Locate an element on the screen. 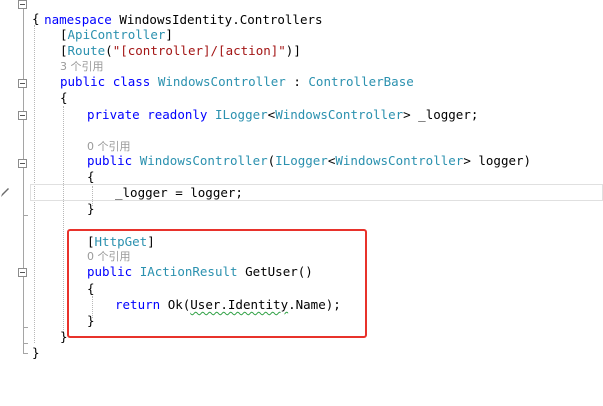 The image size is (603, 406). codelens-class-refs: 3 个引用 is located at coordinates (82, 66).